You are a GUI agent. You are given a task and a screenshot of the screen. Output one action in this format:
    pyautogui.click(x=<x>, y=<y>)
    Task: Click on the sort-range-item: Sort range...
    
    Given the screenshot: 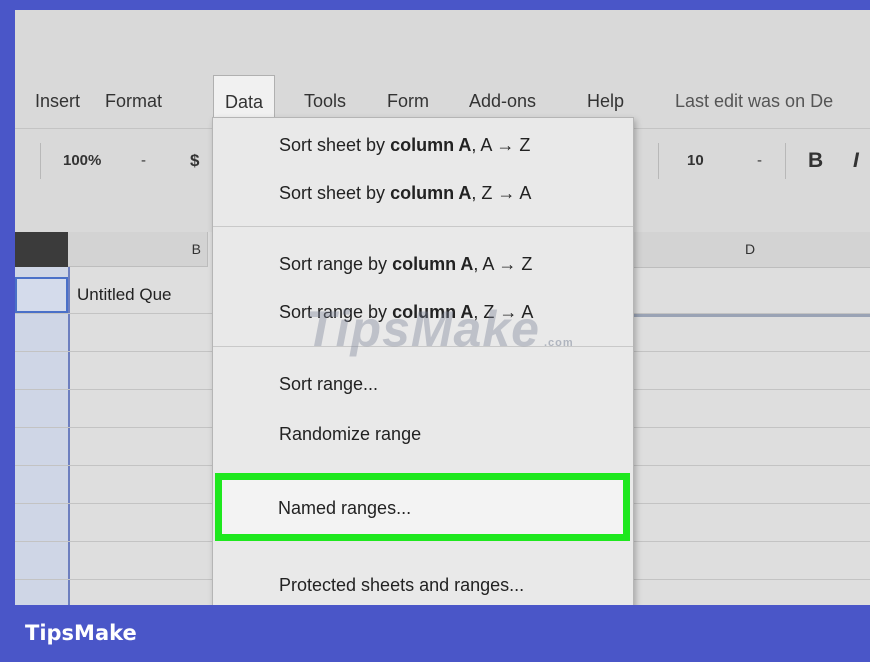 What is the action you would take?
    pyautogui.click(x=423, y=384)
    